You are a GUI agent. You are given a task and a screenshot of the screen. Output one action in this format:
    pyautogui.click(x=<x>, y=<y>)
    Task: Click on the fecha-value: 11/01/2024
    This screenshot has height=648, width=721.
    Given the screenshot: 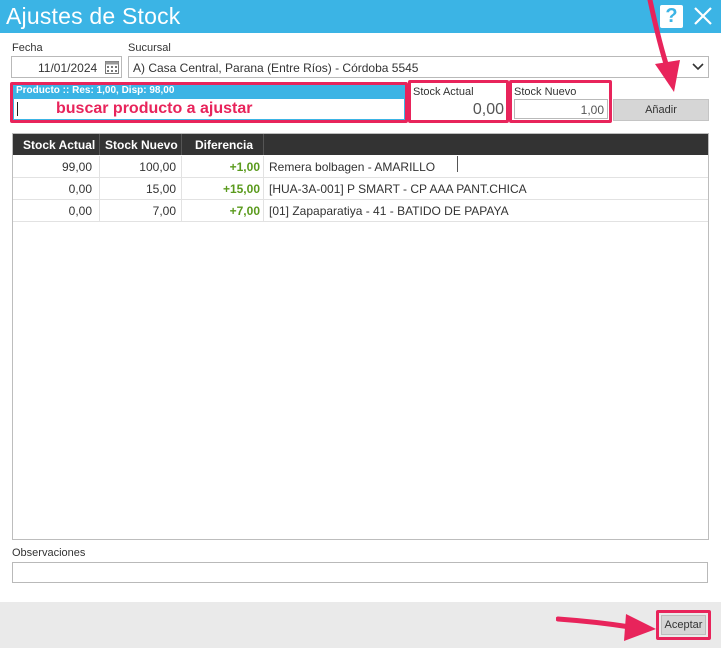 What is the action you would take?
    pyautogui.click(x=68, y=68)
    